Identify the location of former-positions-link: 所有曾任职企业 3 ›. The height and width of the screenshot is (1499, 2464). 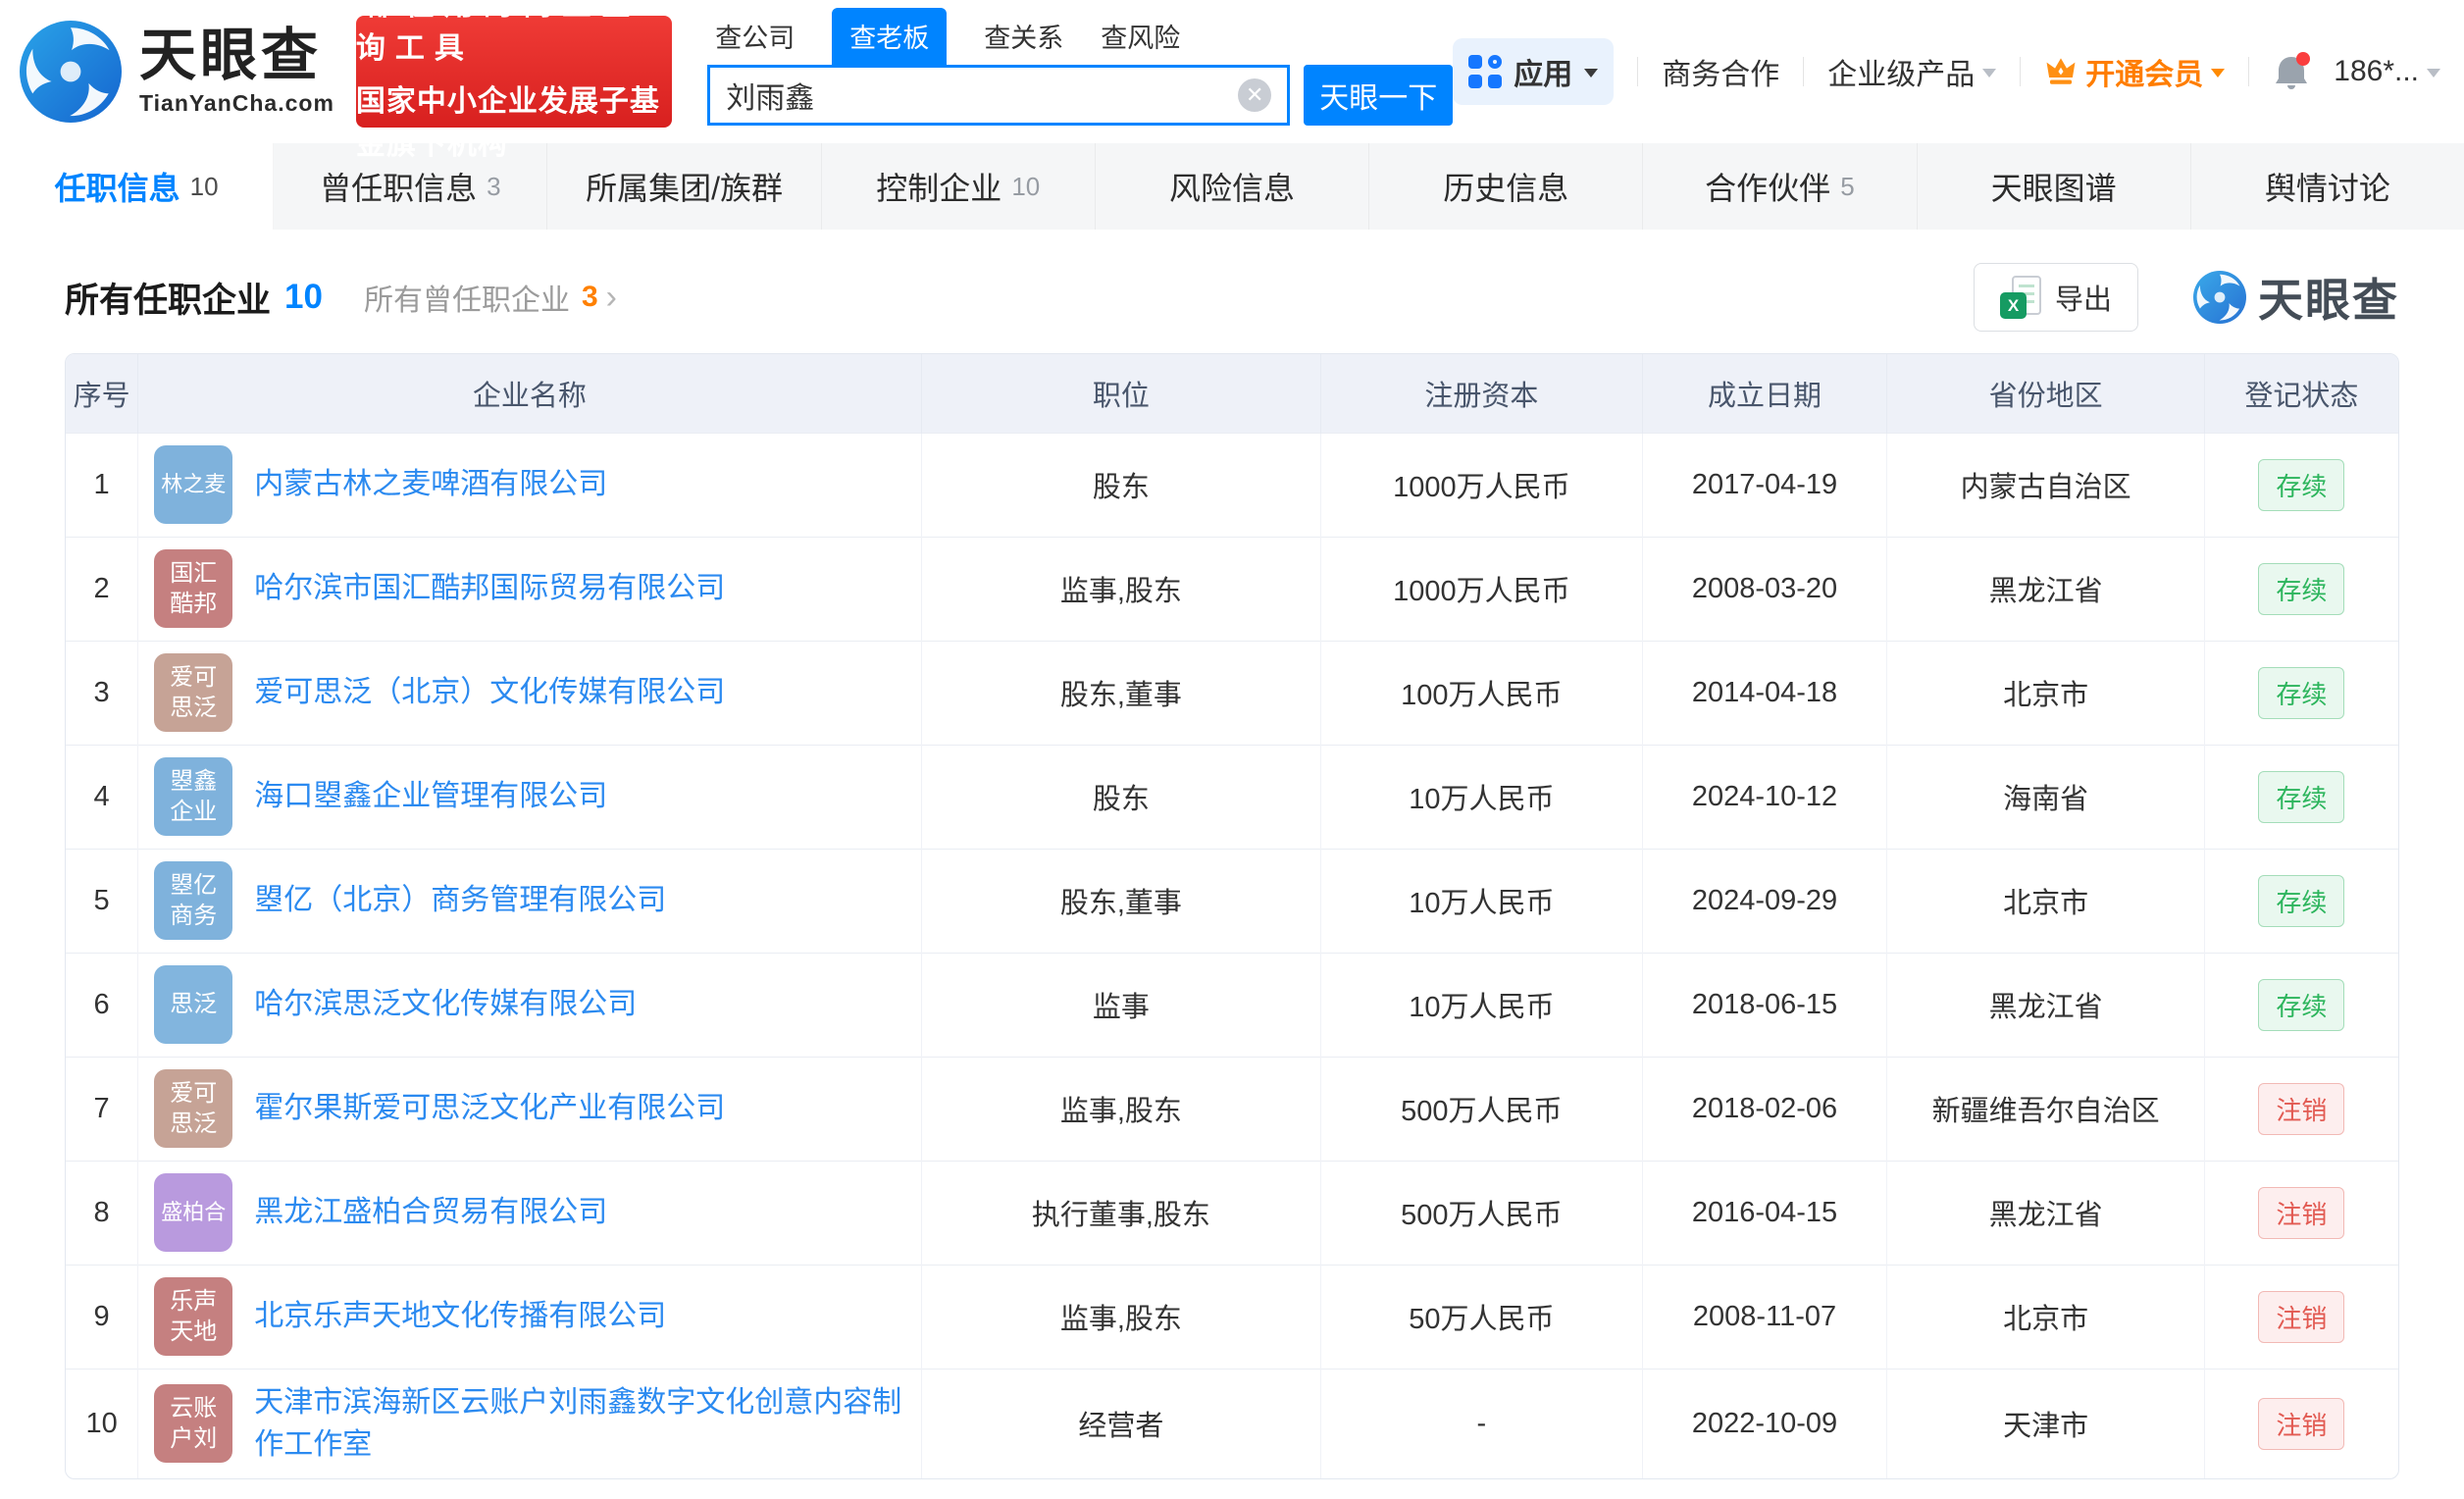
(490, 297).